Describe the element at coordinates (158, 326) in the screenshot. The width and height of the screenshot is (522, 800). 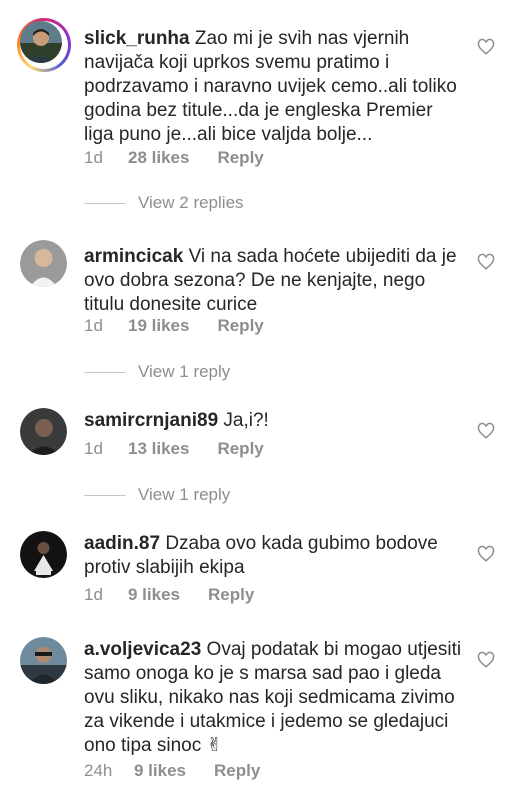
I see `comment-likes: 19 likes` at that location.